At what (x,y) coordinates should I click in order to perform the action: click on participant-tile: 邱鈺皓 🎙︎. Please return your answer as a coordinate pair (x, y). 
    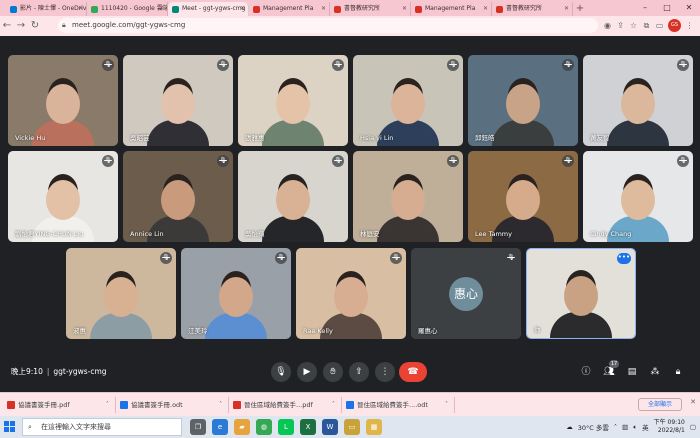
    Looking at the image, I should click on (523, 100).